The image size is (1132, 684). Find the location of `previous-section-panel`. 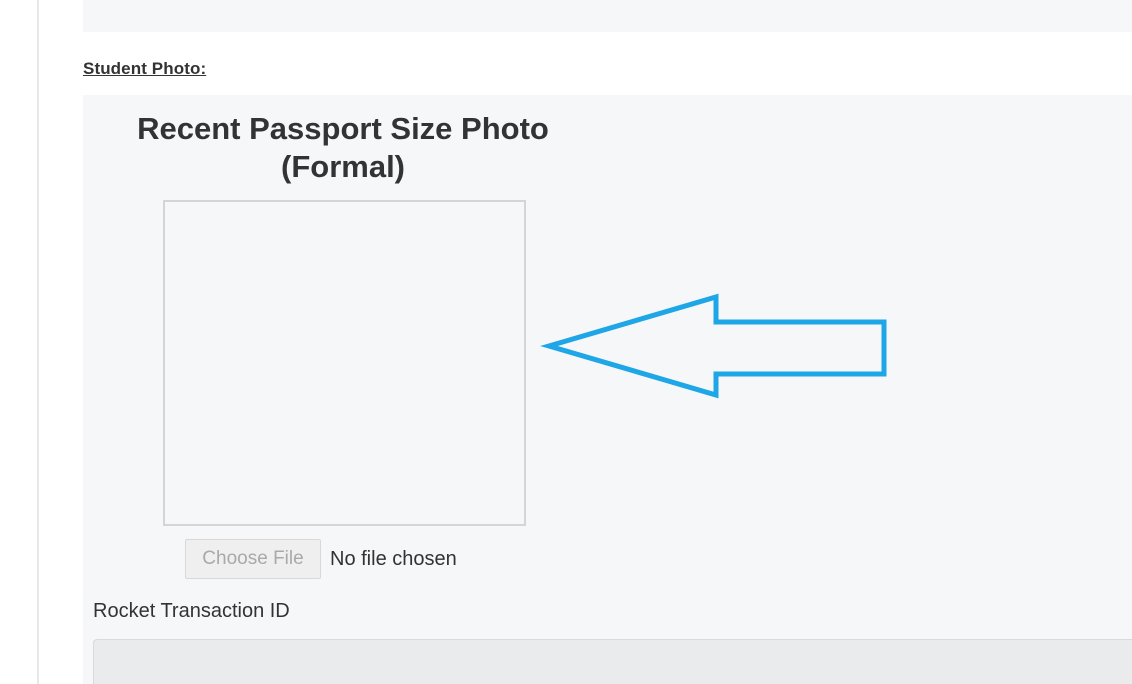

previous-section-panel is located at coordinates (607, 16).